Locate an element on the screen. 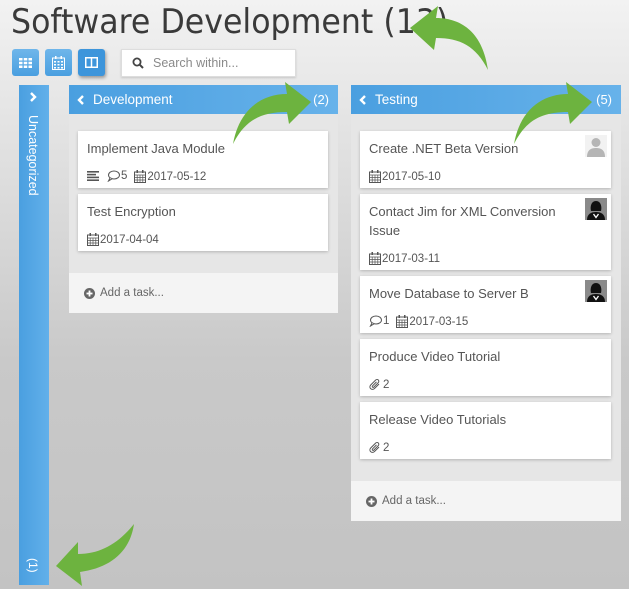 The height and width of the screenshot is (589, 629). column-header: Development (2) is located at coordinates (203, 99).